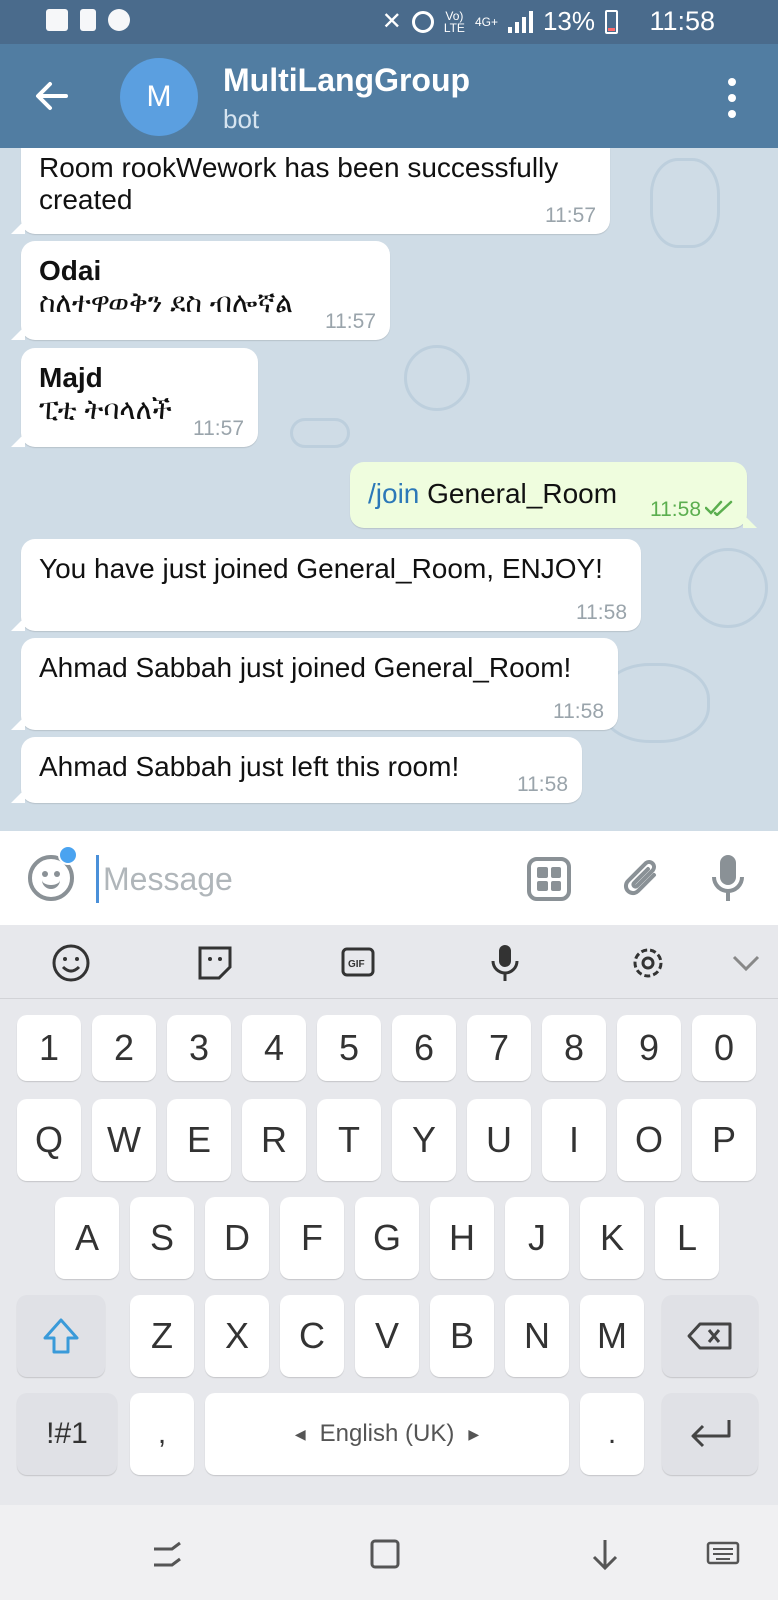 The height and width of the screenshot is (1600, 778). What do you see at coordinates (166, 302) in the screenshot?
I see `message-text: ስለተዋወቅን ደስ ብሎኛል` at bounding box center [166, 302].